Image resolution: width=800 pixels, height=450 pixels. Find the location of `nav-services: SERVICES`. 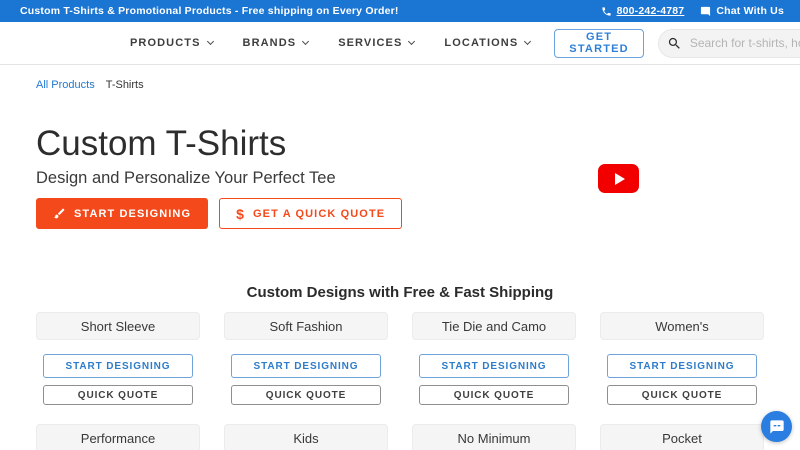

nav-services: SERVICES is located at coordinates (377, 43).